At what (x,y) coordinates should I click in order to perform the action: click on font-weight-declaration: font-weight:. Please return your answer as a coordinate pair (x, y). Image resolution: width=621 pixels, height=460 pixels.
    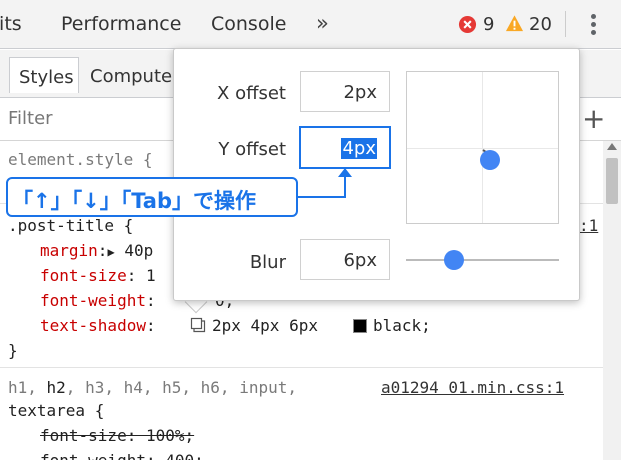
    Looking at the image, I should click on (98, 300).